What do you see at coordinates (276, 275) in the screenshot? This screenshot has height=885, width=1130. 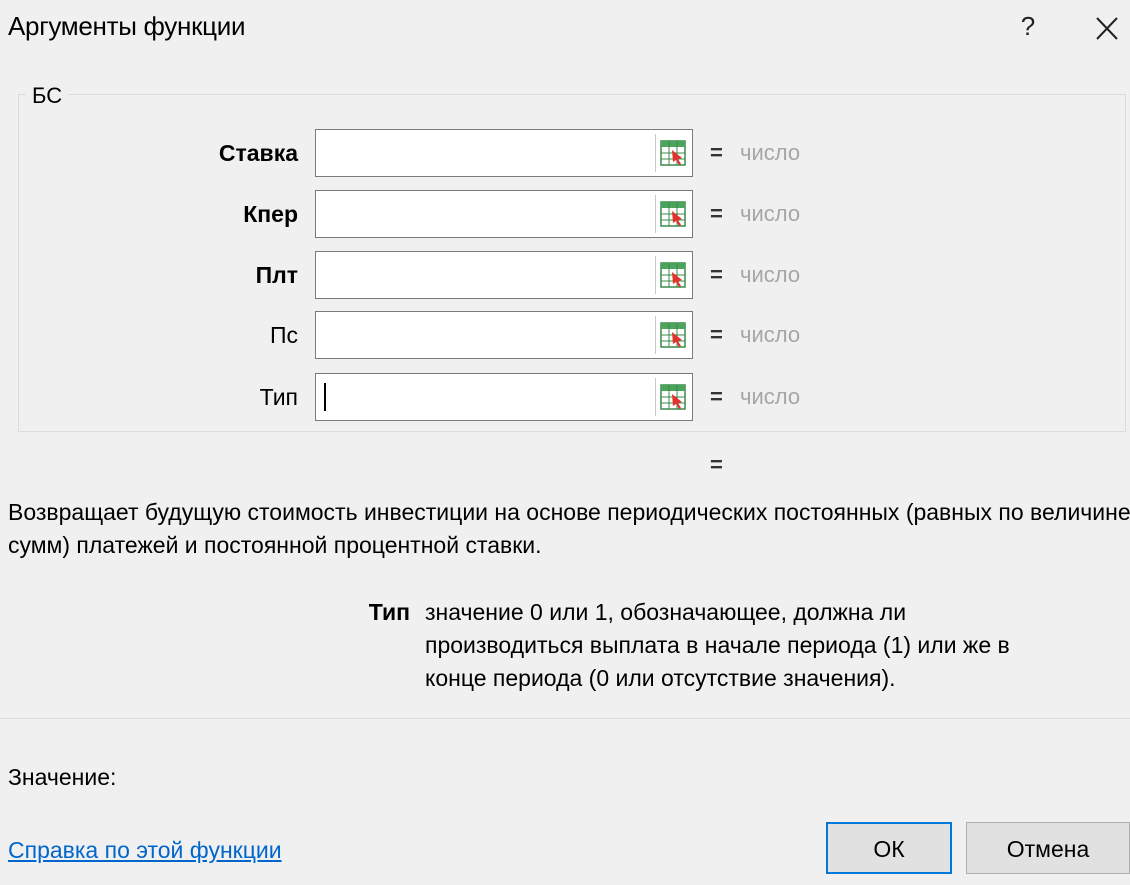 I see `argument-label: Плт` at bounding box center [276, 275].